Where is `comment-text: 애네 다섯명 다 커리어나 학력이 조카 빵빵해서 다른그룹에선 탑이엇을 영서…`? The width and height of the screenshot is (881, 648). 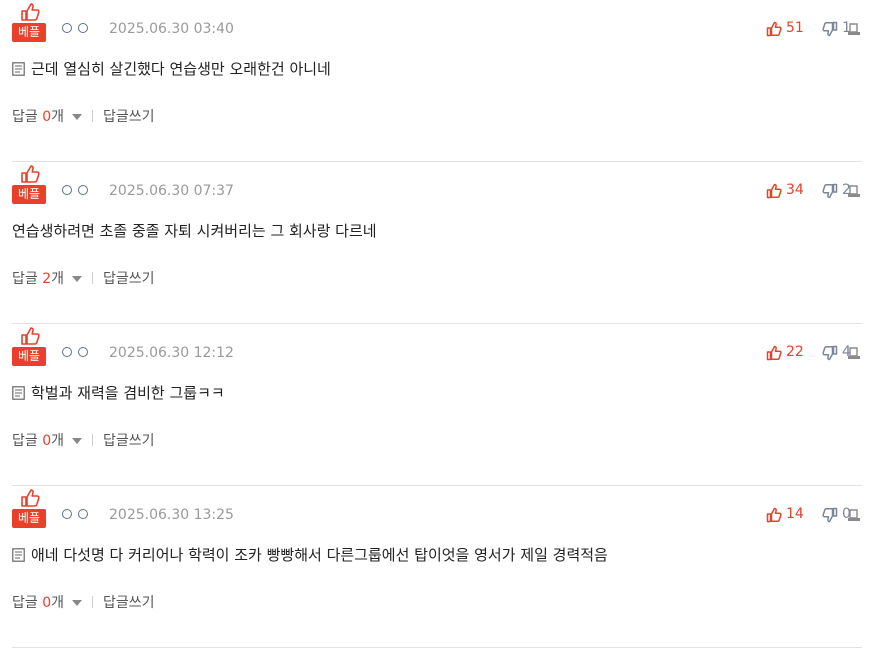
comment-text: 애네 다섯명 다 커리어나 학력이 조카 빵빵해서 다른그룹에선 탑이엇을 영서… is located at coordinates (310, 554).